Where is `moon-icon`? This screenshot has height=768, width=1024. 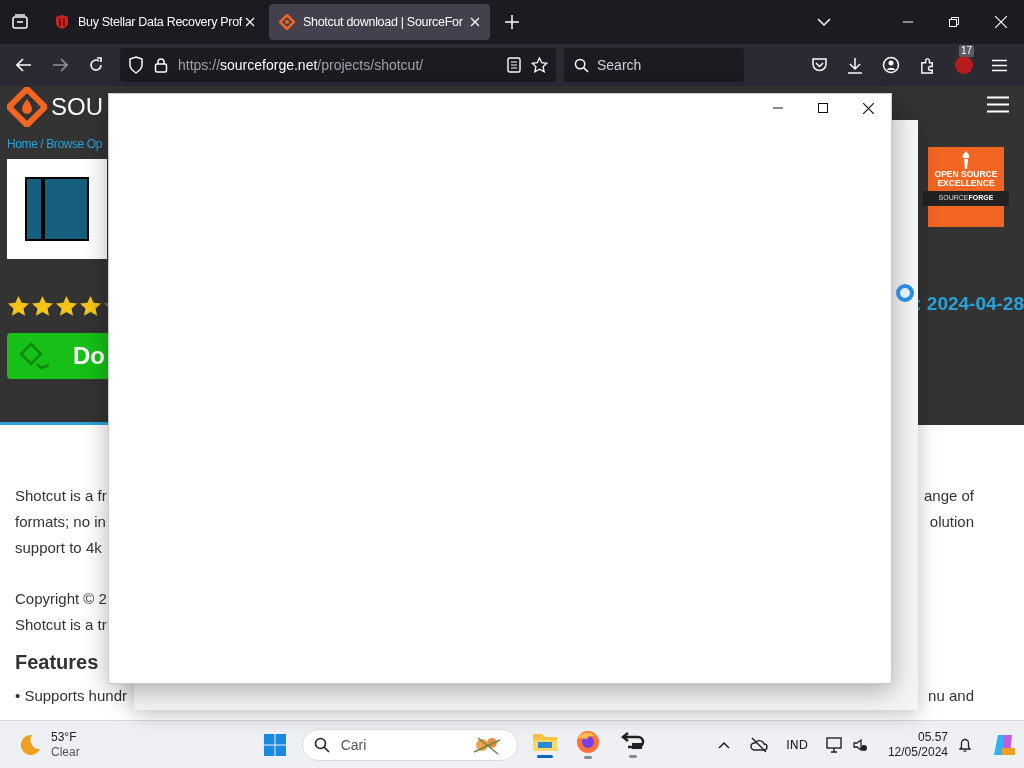
moon-icon is located at coordinates (30, 744).